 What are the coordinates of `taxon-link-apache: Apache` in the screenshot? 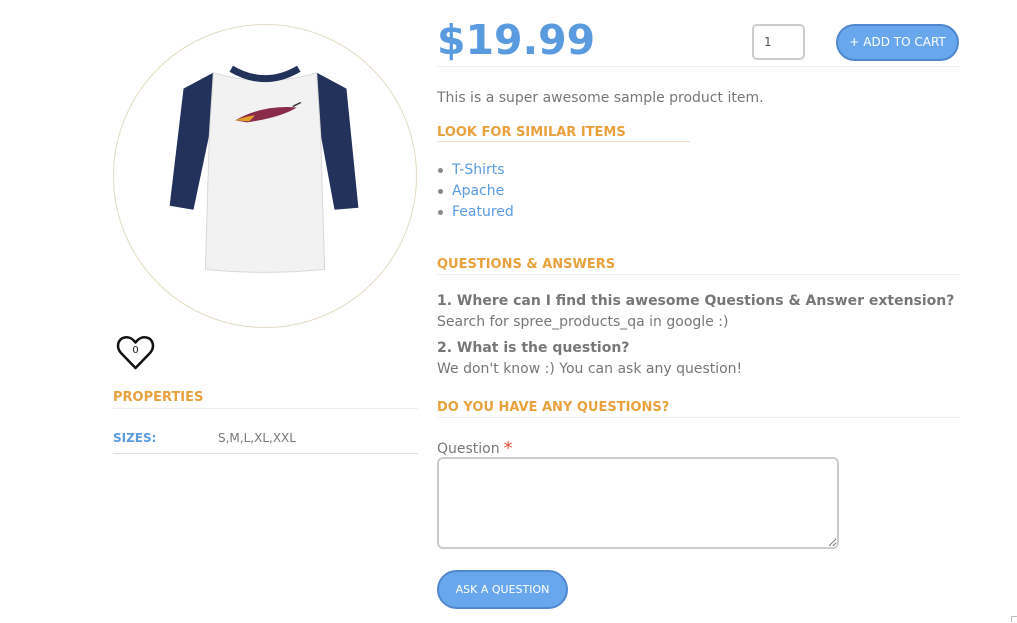 It's located at (478, 191).